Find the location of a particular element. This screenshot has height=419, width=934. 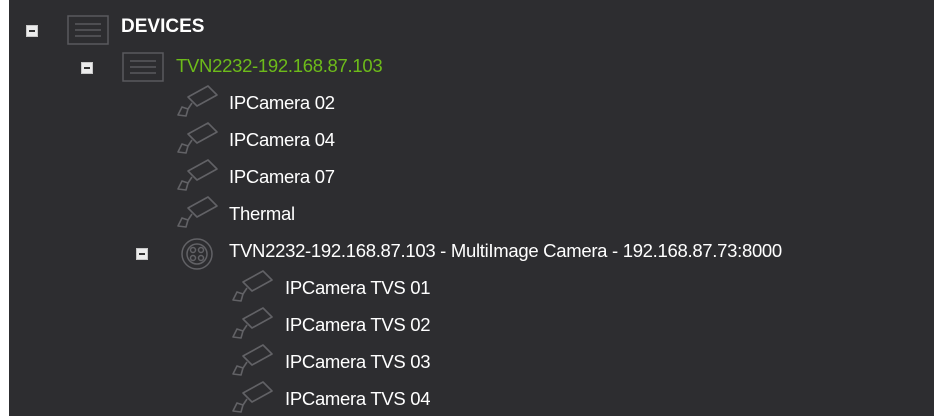

recorder-label: TVN2232-192.168.87.103 is located at coordinates (279, 66).